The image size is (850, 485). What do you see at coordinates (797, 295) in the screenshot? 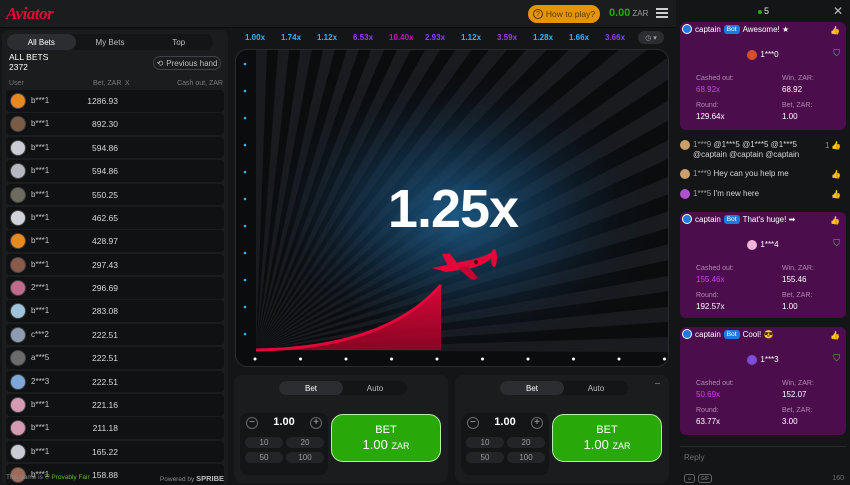
I see `bet-label: Bet, ZAR:` at bounding box center [797, 295].